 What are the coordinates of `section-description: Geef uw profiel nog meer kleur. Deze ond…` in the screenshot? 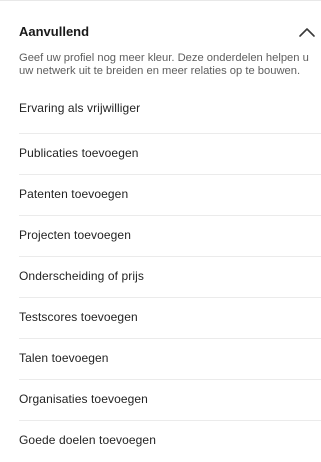 It's located at (164, 64).